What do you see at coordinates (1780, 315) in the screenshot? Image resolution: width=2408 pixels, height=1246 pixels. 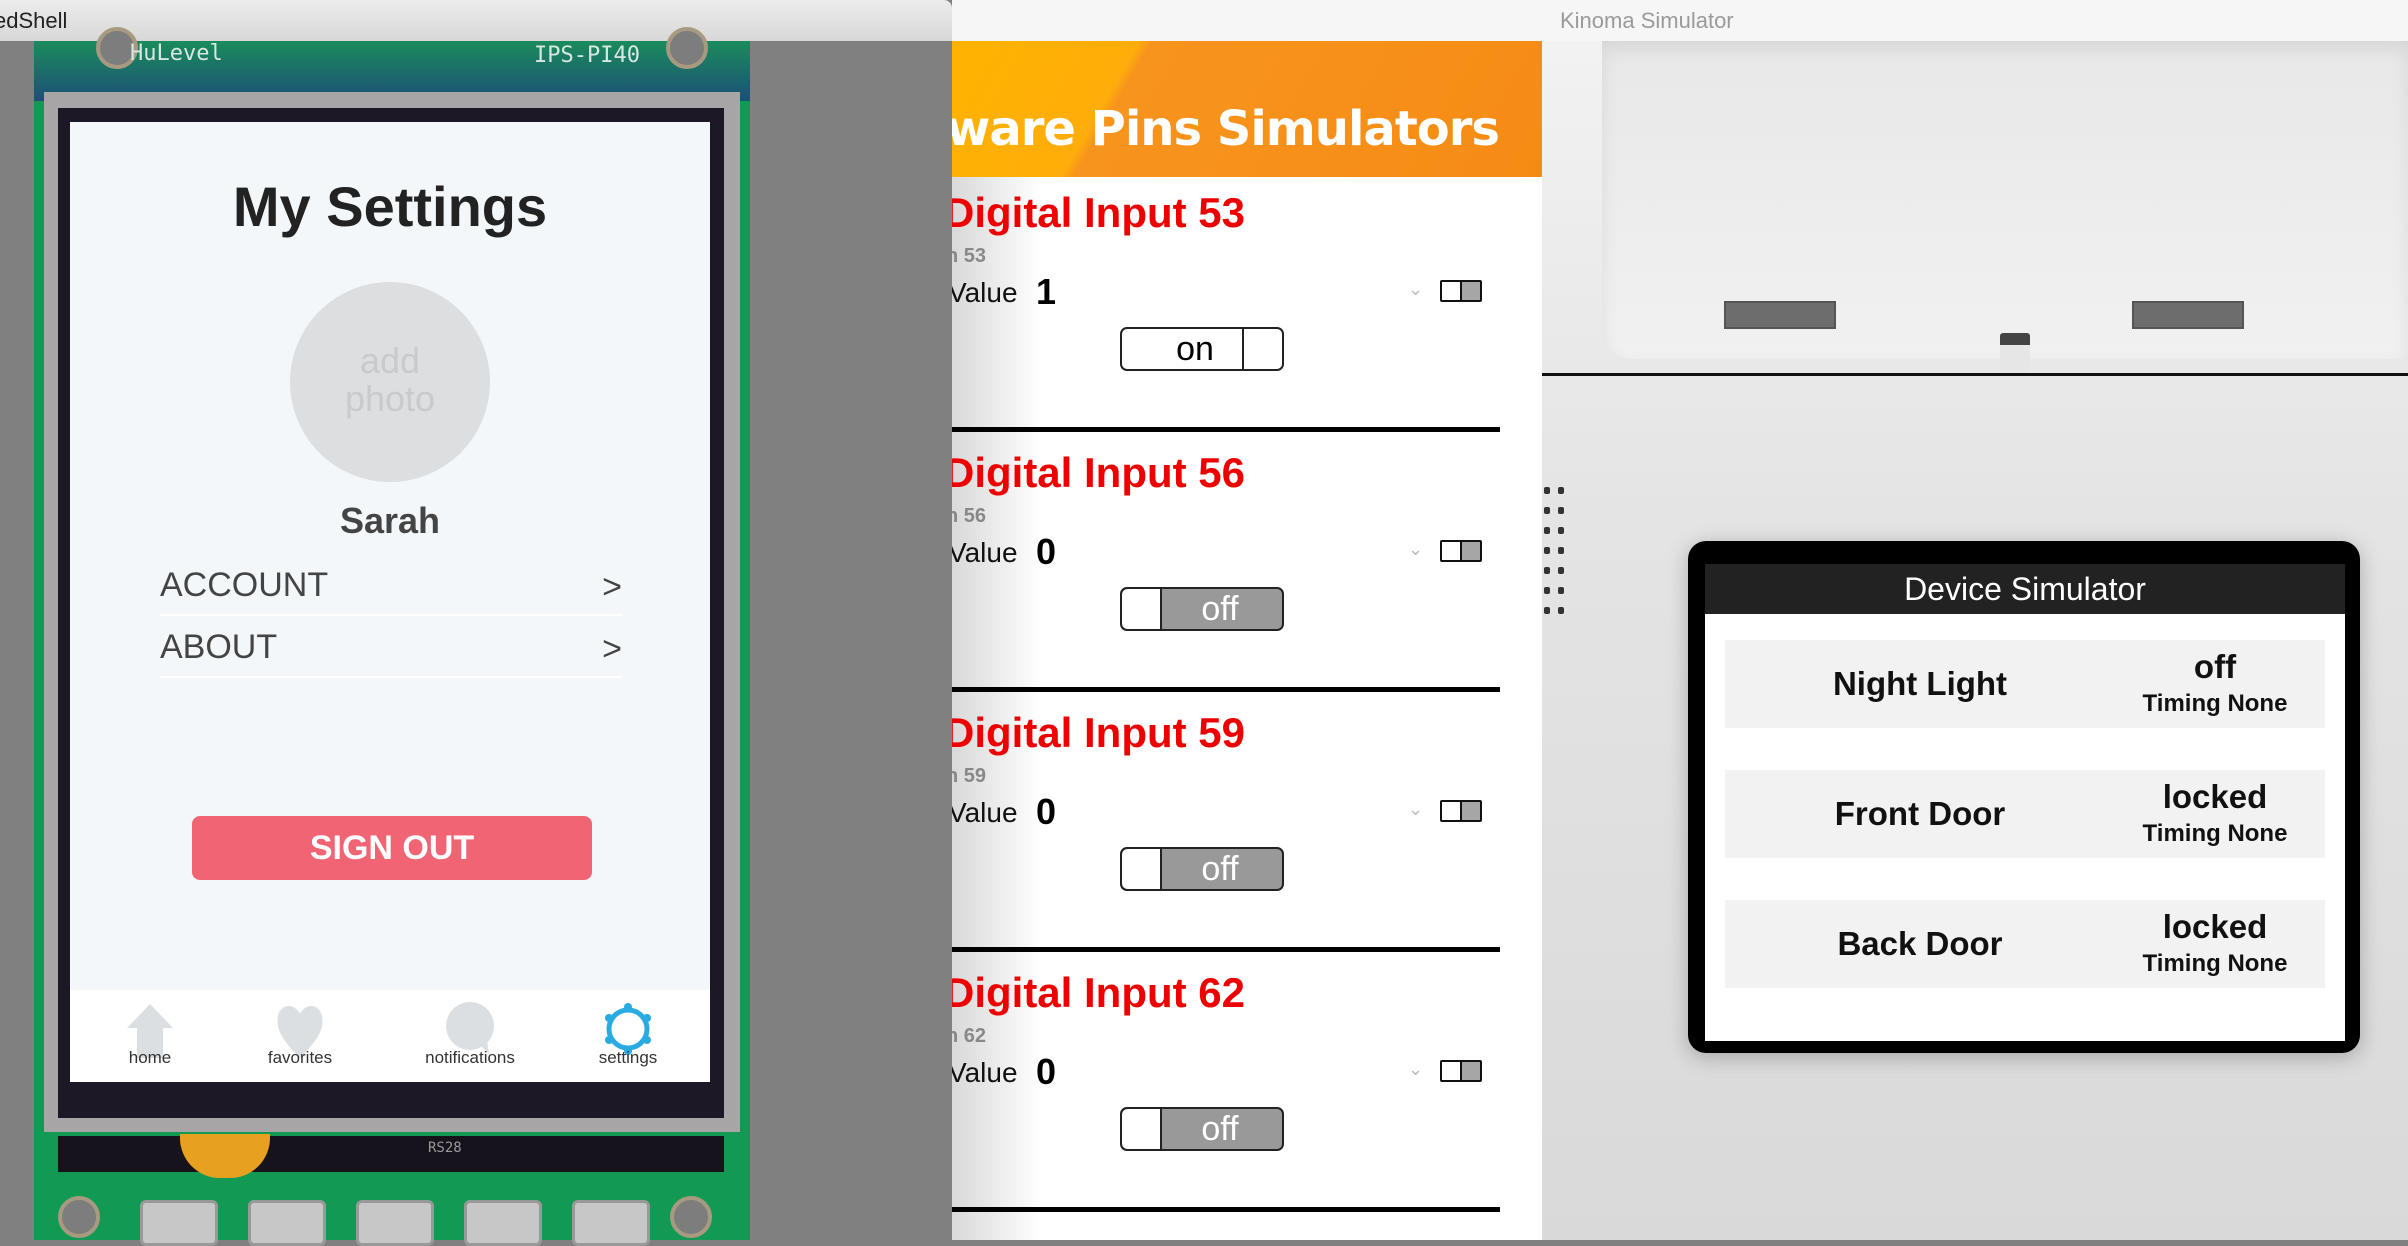 I see `connector-left` at bounding box center [1780, 315].